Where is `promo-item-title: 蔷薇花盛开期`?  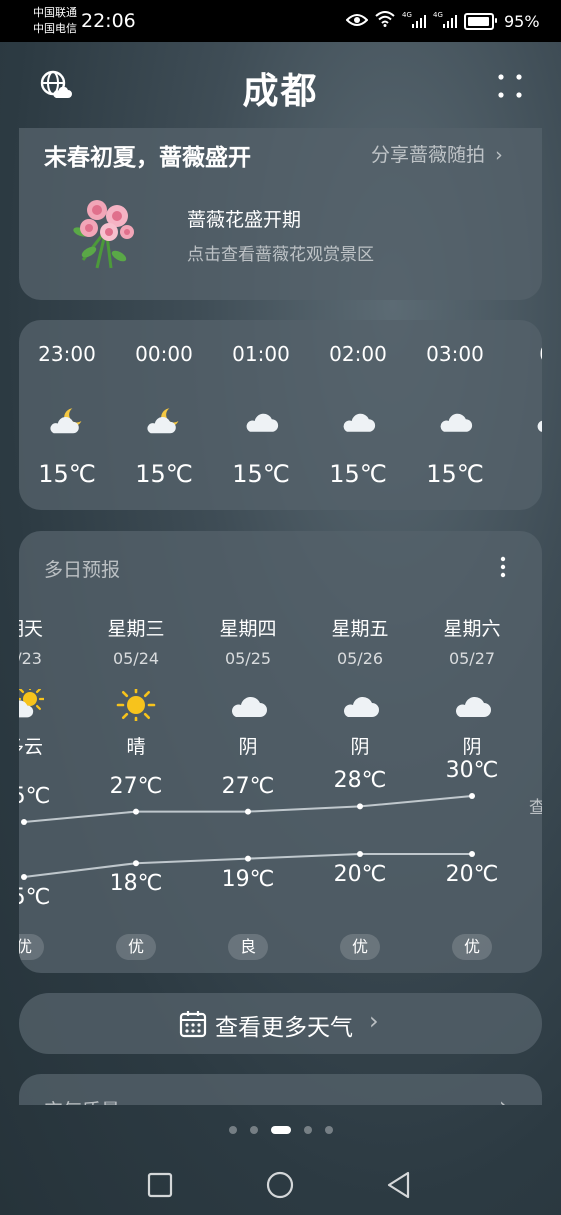
promo-item-title: 蔷薇花盛开期 is located at coordinates (244, 220).